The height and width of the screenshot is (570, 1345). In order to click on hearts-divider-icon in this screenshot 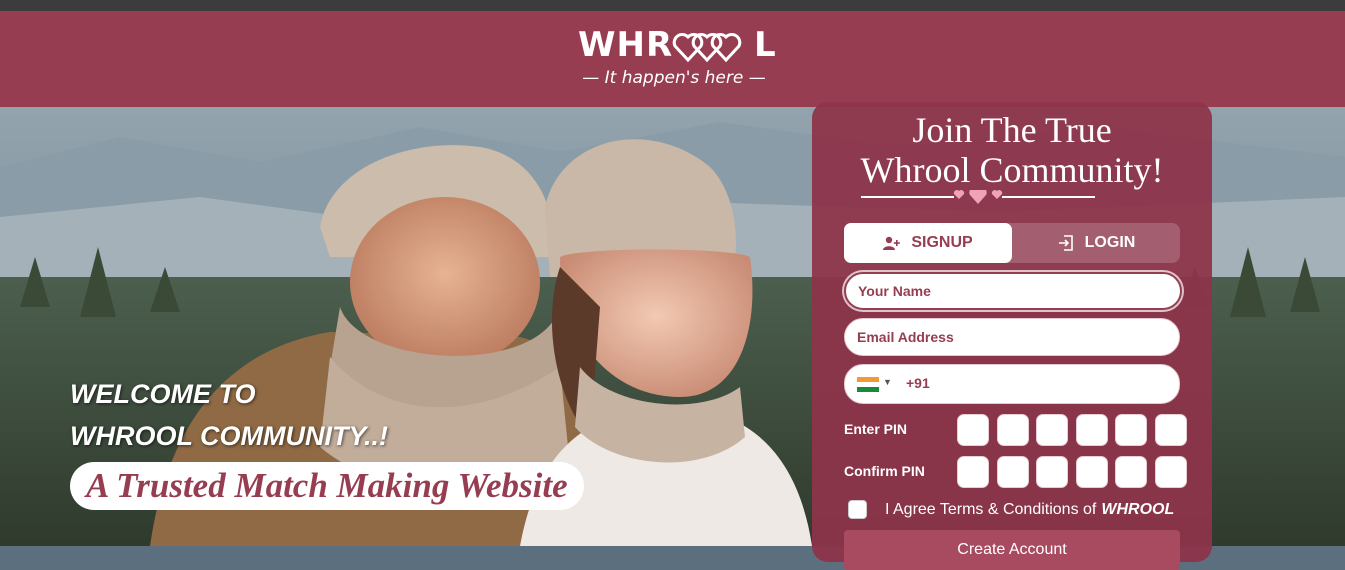, I will do `click(978, 197)`.